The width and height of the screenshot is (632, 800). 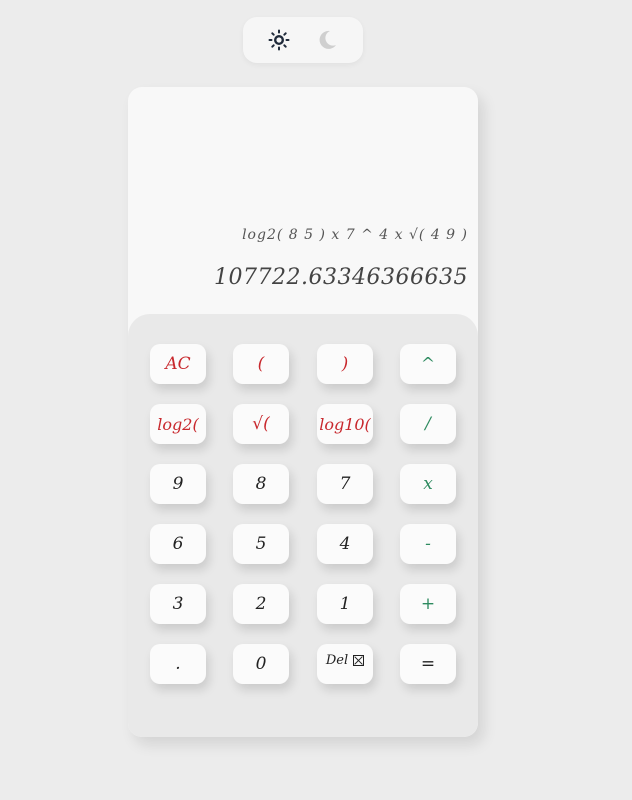 I want to click on key-log2: log2(, so click(x=178, y=424).